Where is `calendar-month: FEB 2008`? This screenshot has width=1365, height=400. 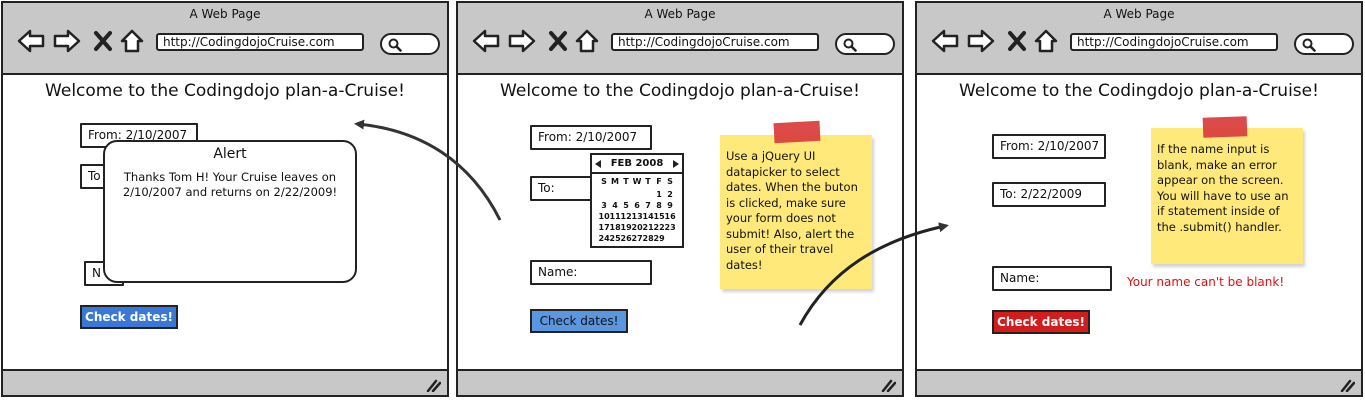
calendar-month: FEB 2008 is located at coordinates (637, 163).